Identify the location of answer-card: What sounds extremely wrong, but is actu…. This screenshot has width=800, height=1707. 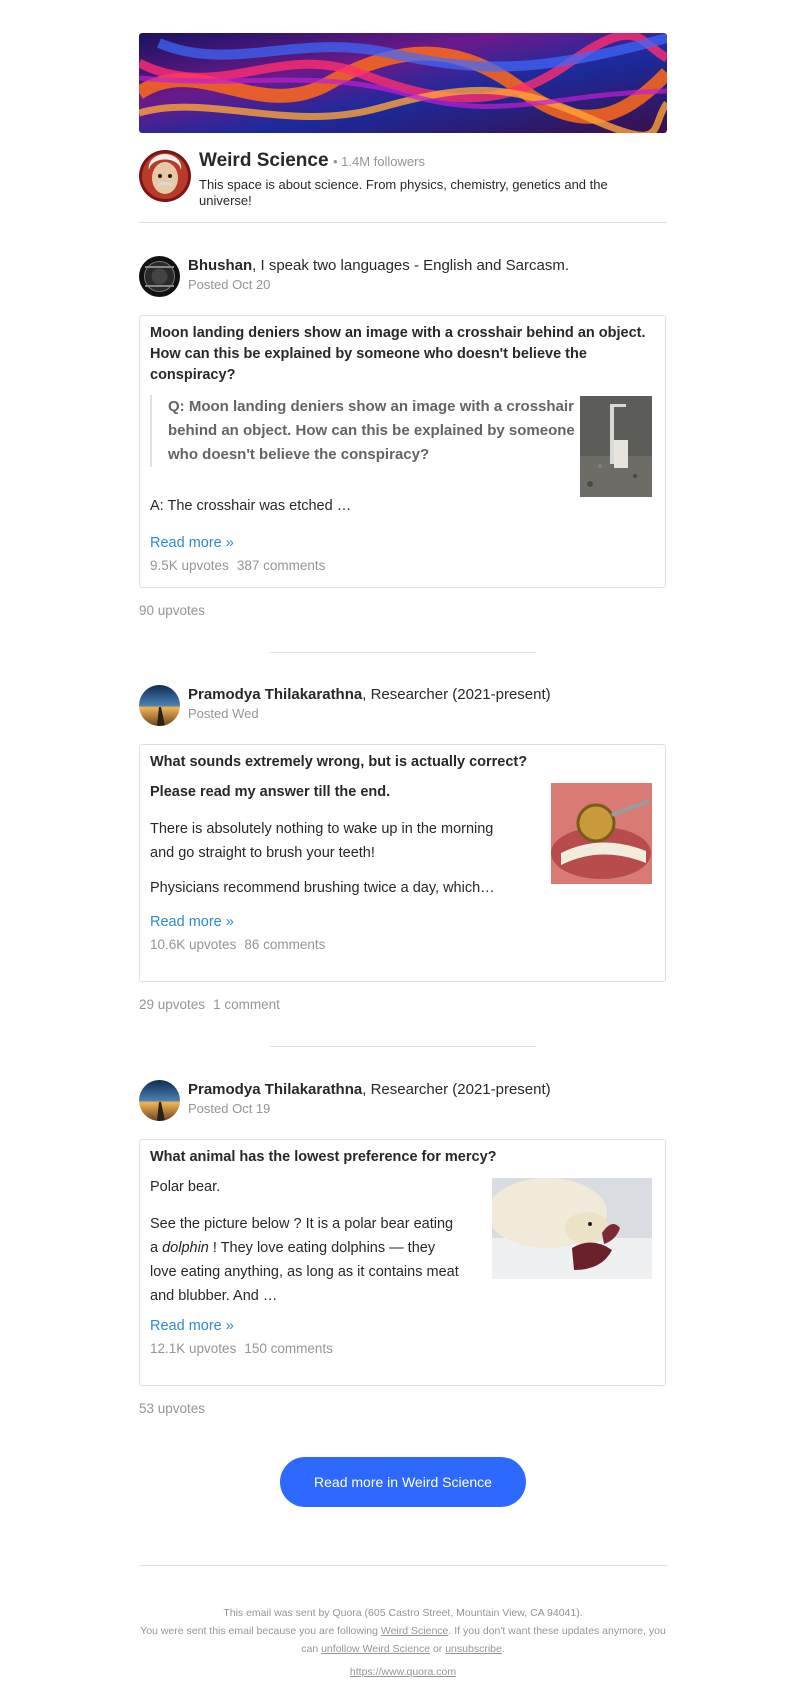
(402, 863).